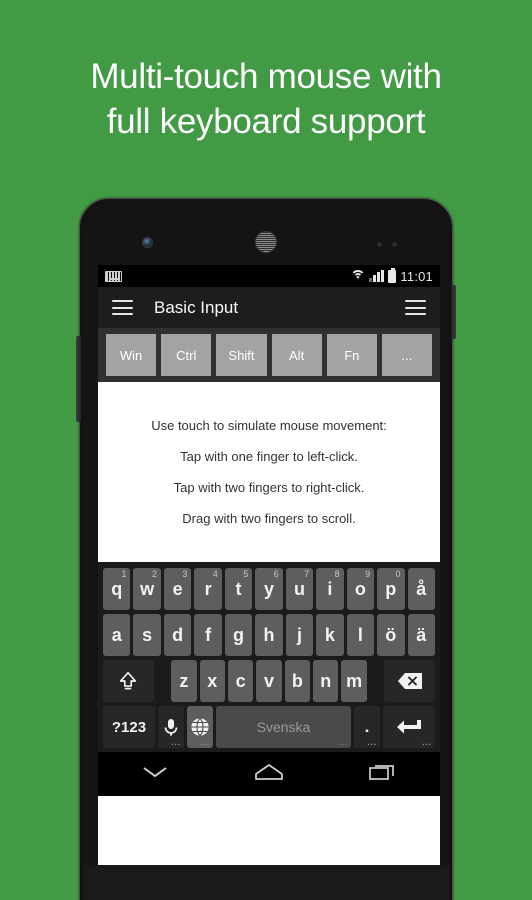 The height and width of the screenshot is (900, 532). Describe the element at coordinates (266, 242) in the screenshot. I see `earpiece-speaker-icon` at that location.